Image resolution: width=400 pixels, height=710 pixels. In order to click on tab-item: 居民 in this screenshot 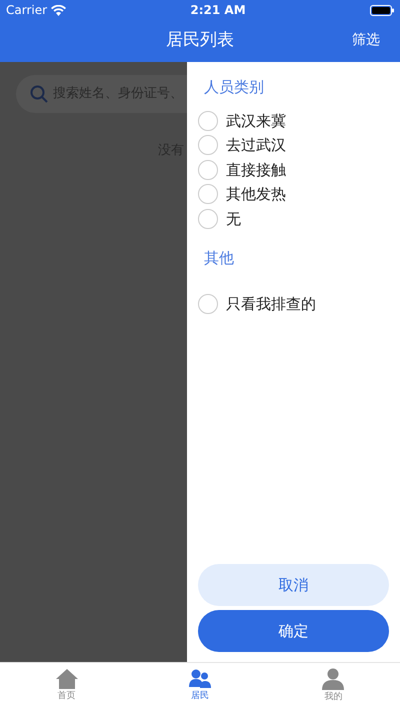, I will do `click(200, 686)`.